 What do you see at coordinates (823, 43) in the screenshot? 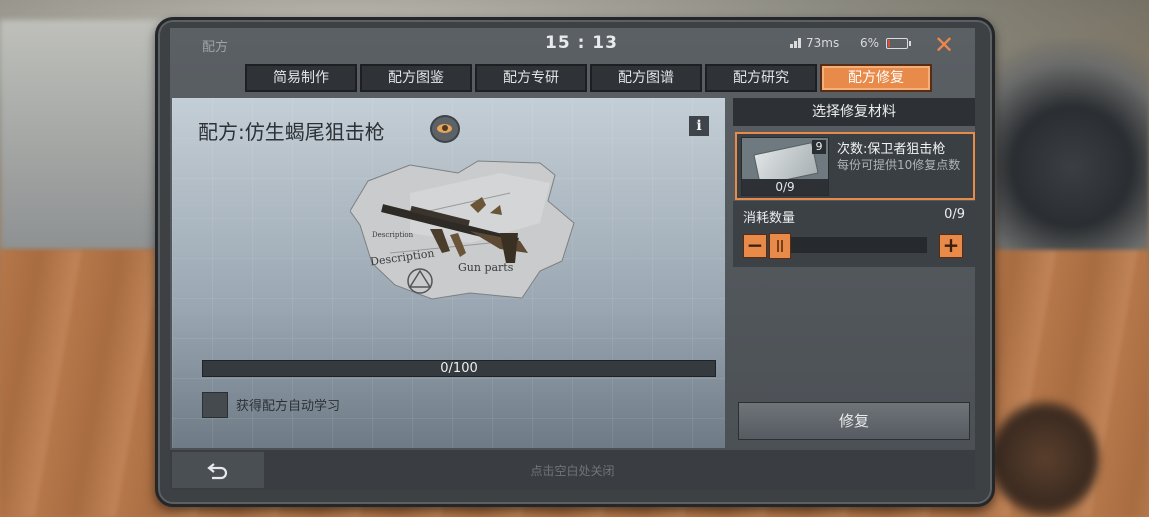
I see `ping-text: 73ms` at bounding box center [823, 43].